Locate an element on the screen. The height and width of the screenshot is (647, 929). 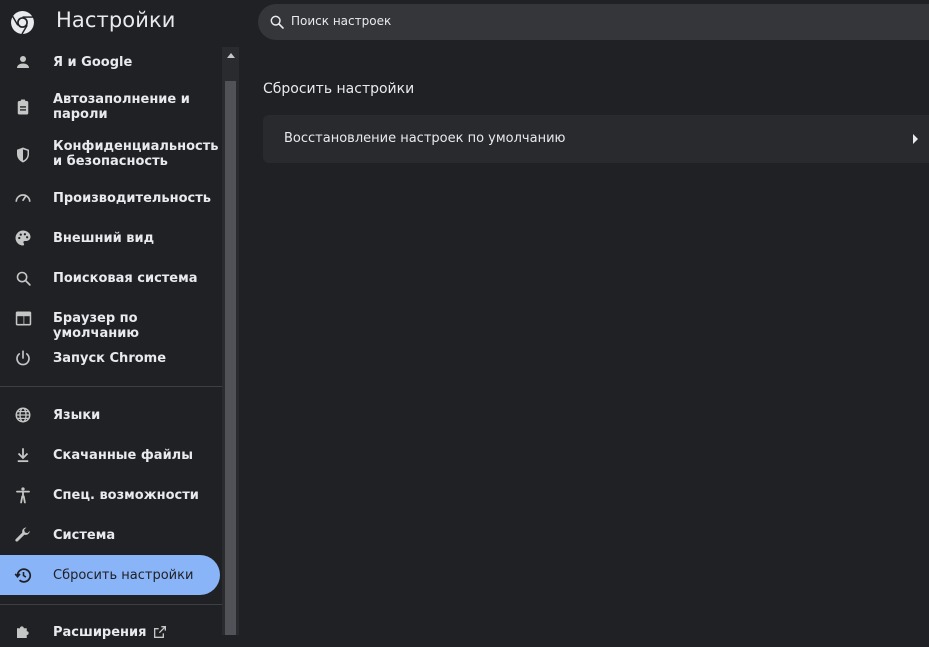
sidebar-item-label: Скачанные файлы is located at coordinates (123, 455).